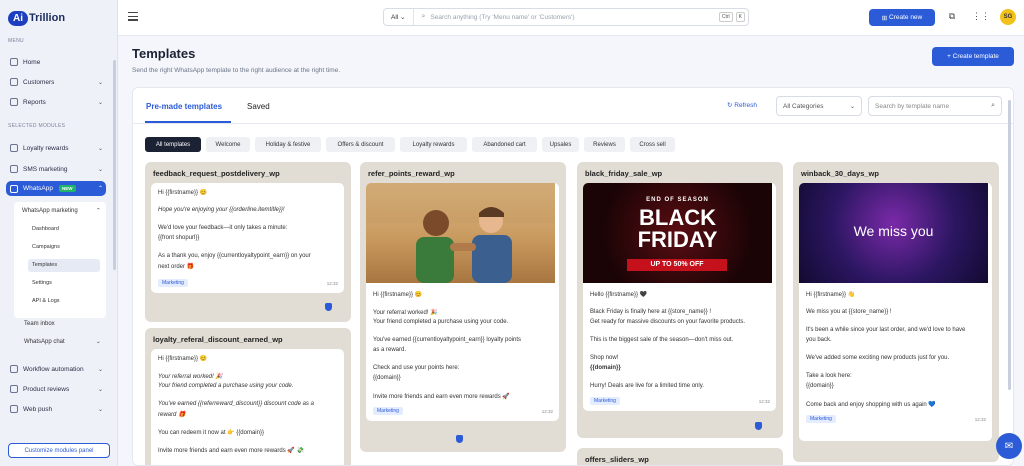  What do you see at coordinates (56, 62) in the screenshot?
I see `sidebar-item-home: Home` at bounding box center [56, 62].